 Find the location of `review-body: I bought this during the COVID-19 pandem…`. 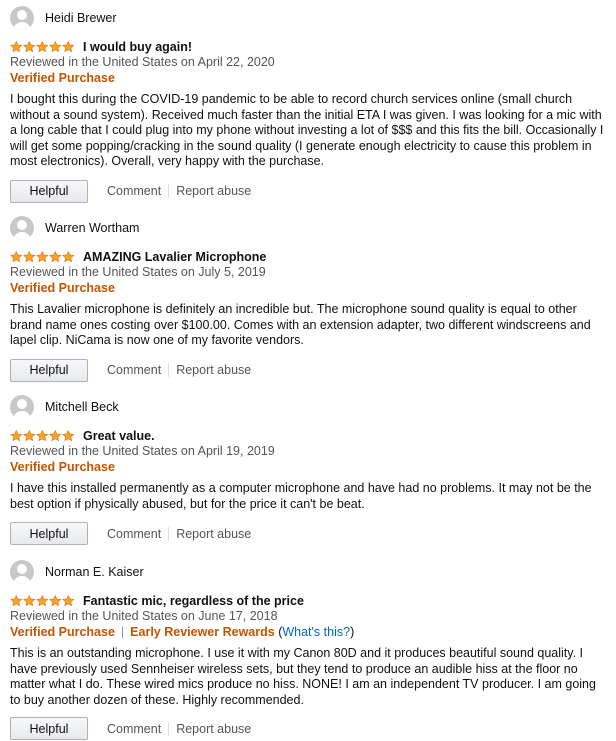

review-body: I bought this during the COVID-19 pandem… is located at coordinates (307, 130).